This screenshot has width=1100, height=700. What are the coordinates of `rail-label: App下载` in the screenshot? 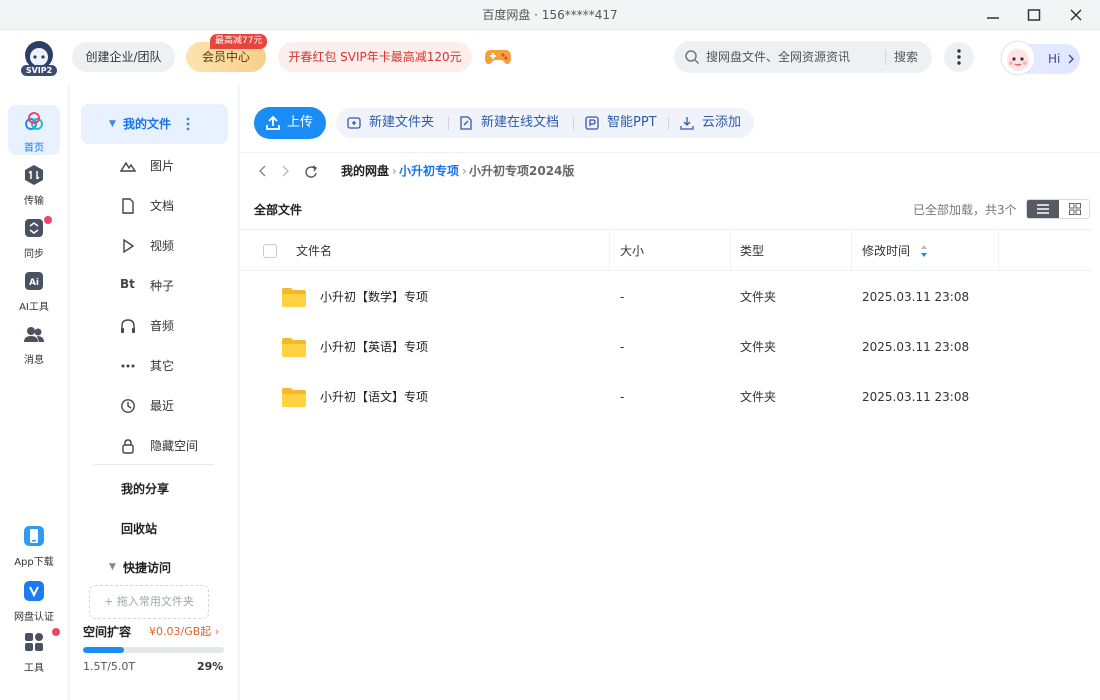 It's located at (34, 562).